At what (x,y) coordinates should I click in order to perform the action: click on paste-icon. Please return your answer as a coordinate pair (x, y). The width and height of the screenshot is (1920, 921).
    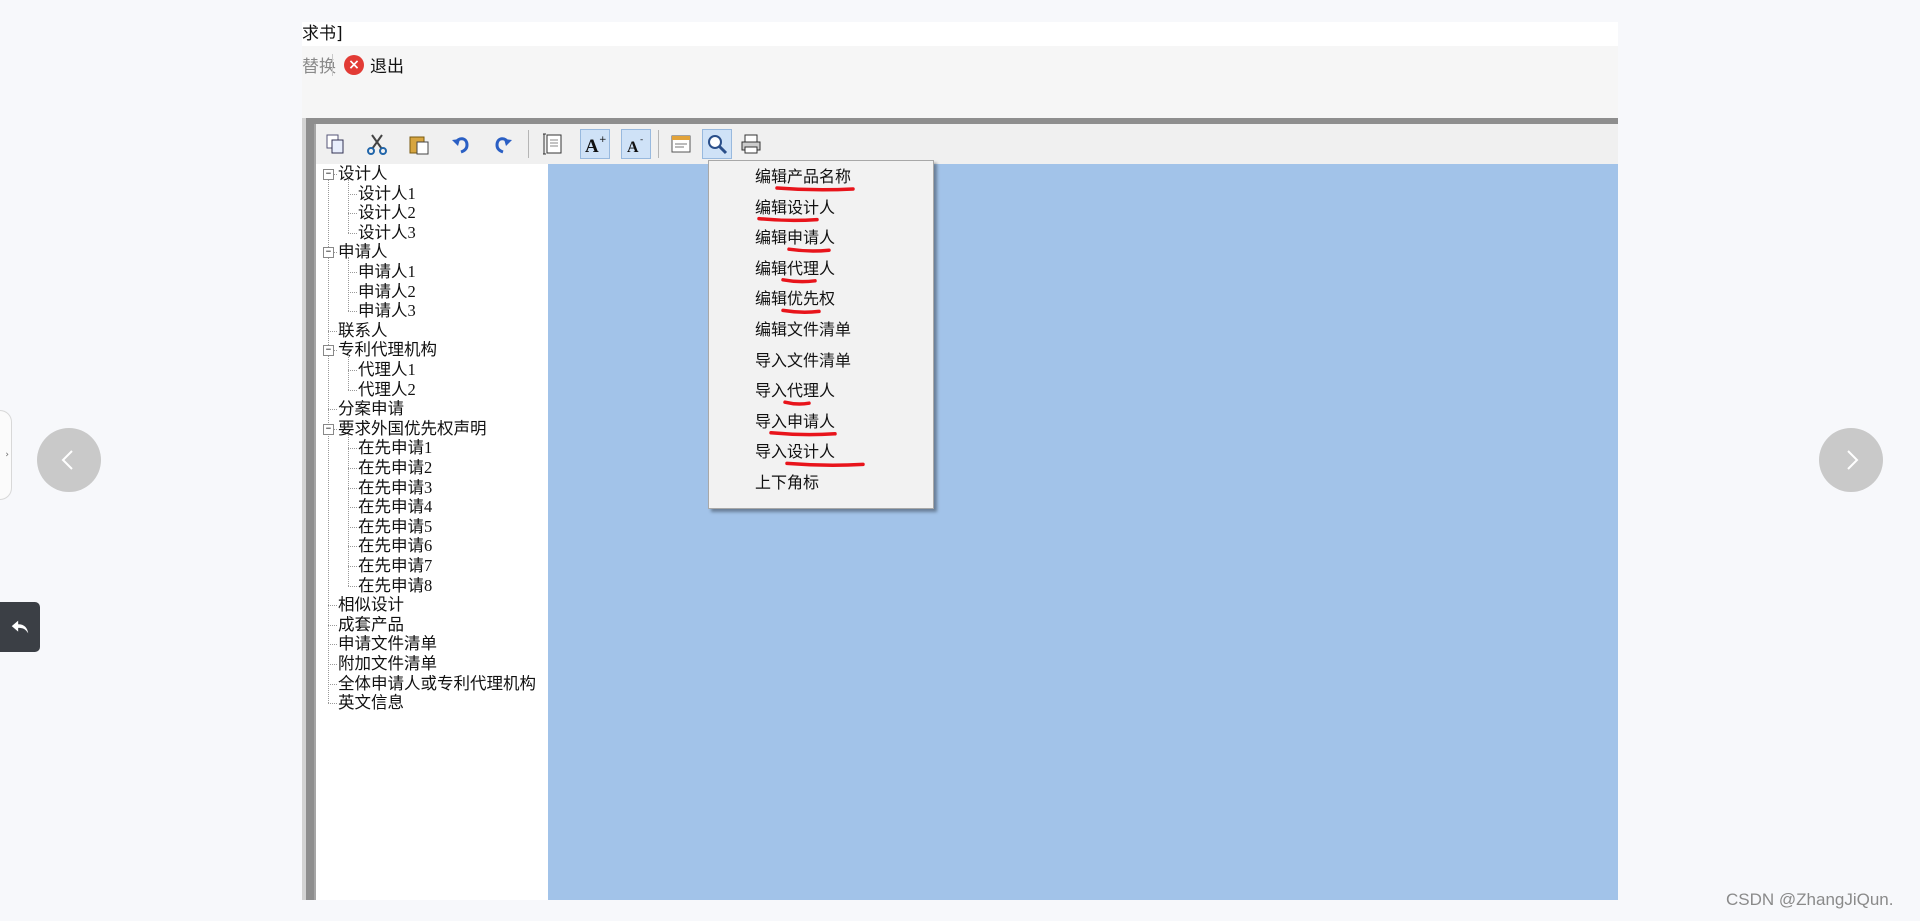
    Looking at the image, I should click on (419, 145).